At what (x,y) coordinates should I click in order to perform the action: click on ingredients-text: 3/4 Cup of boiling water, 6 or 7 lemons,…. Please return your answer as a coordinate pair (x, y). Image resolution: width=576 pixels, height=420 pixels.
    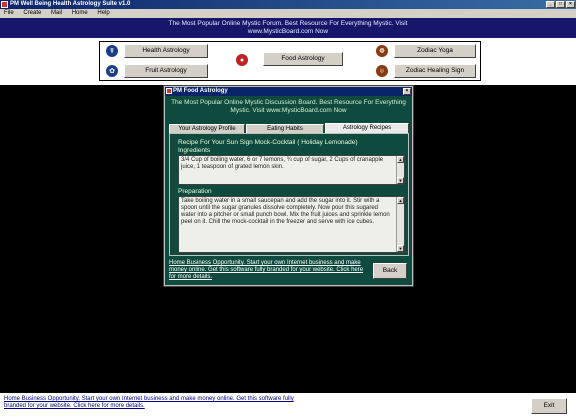
    Looking at the image, I should click on (282, 163).